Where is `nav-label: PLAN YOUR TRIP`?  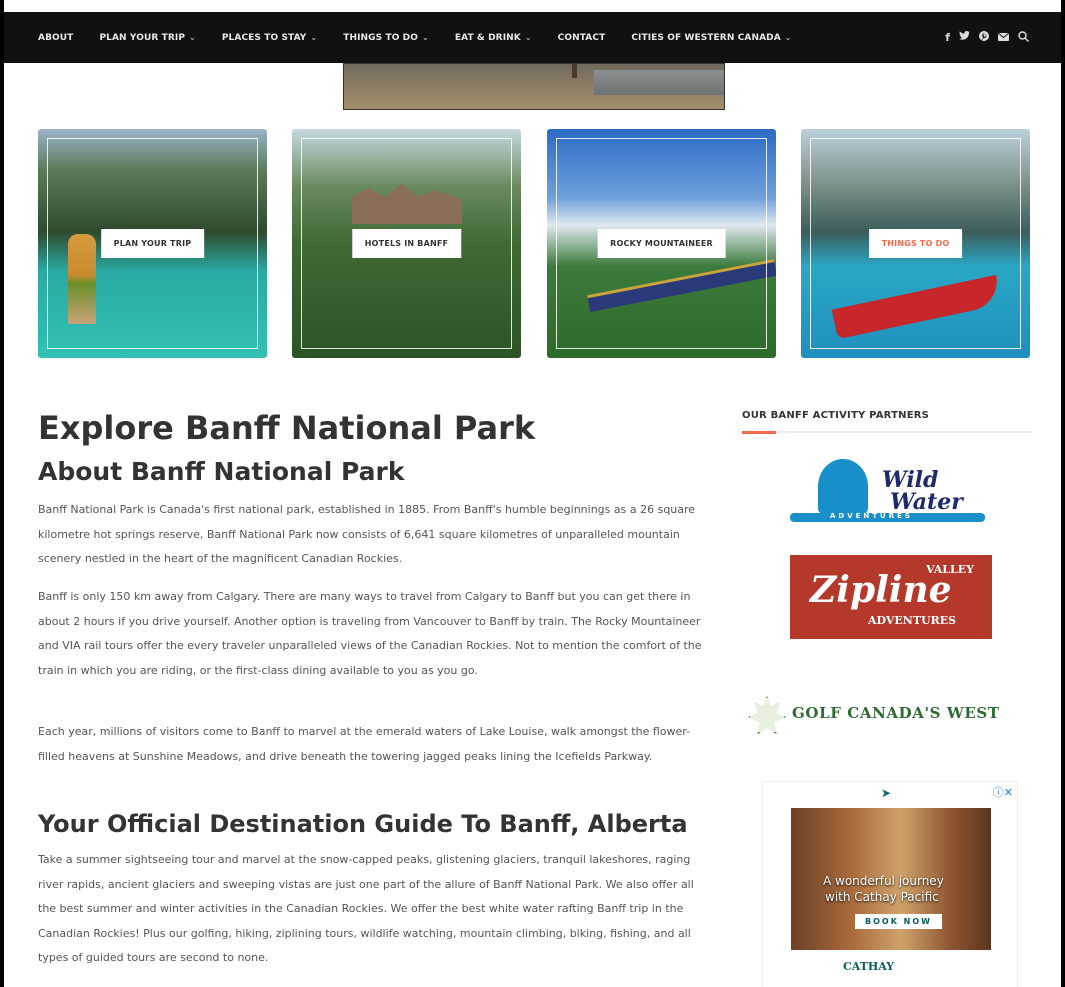 nav-label: PLAN YOUR TRIP is located at coordinates (142, 37).